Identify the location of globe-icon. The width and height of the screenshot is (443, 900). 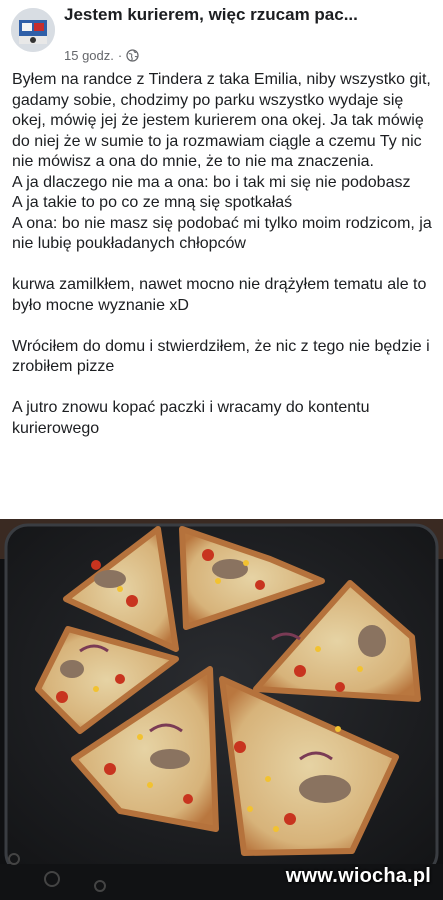
(132, 55).